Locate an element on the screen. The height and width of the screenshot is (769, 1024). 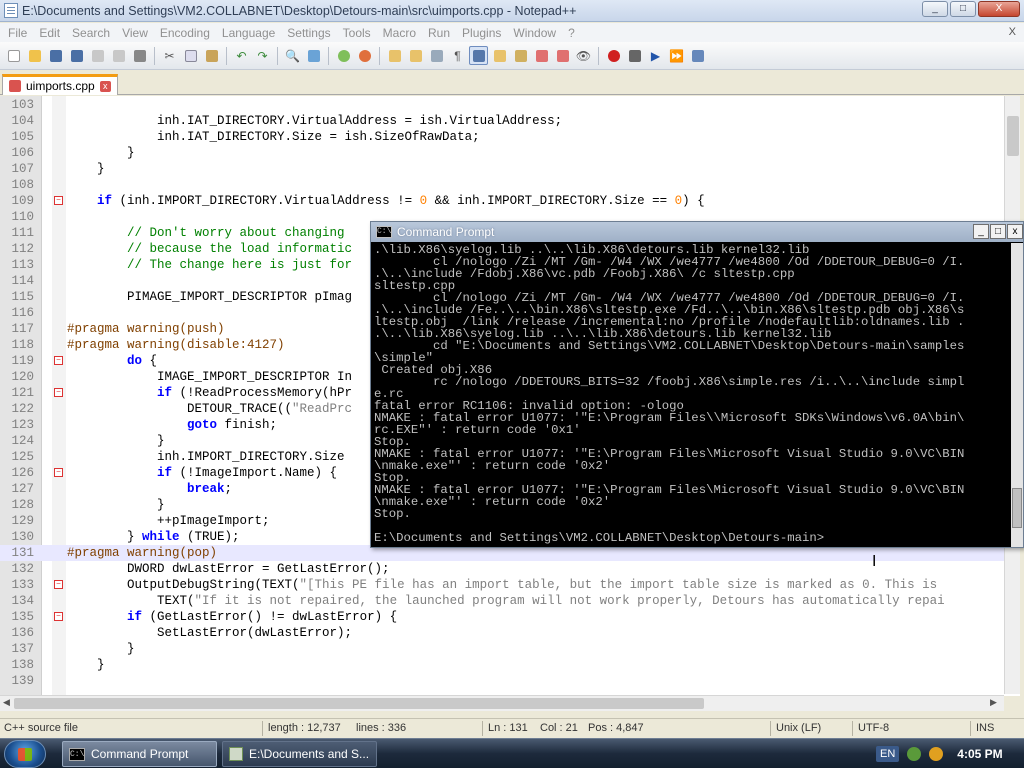
menu-help: ? is located at coordinates (571, 33).